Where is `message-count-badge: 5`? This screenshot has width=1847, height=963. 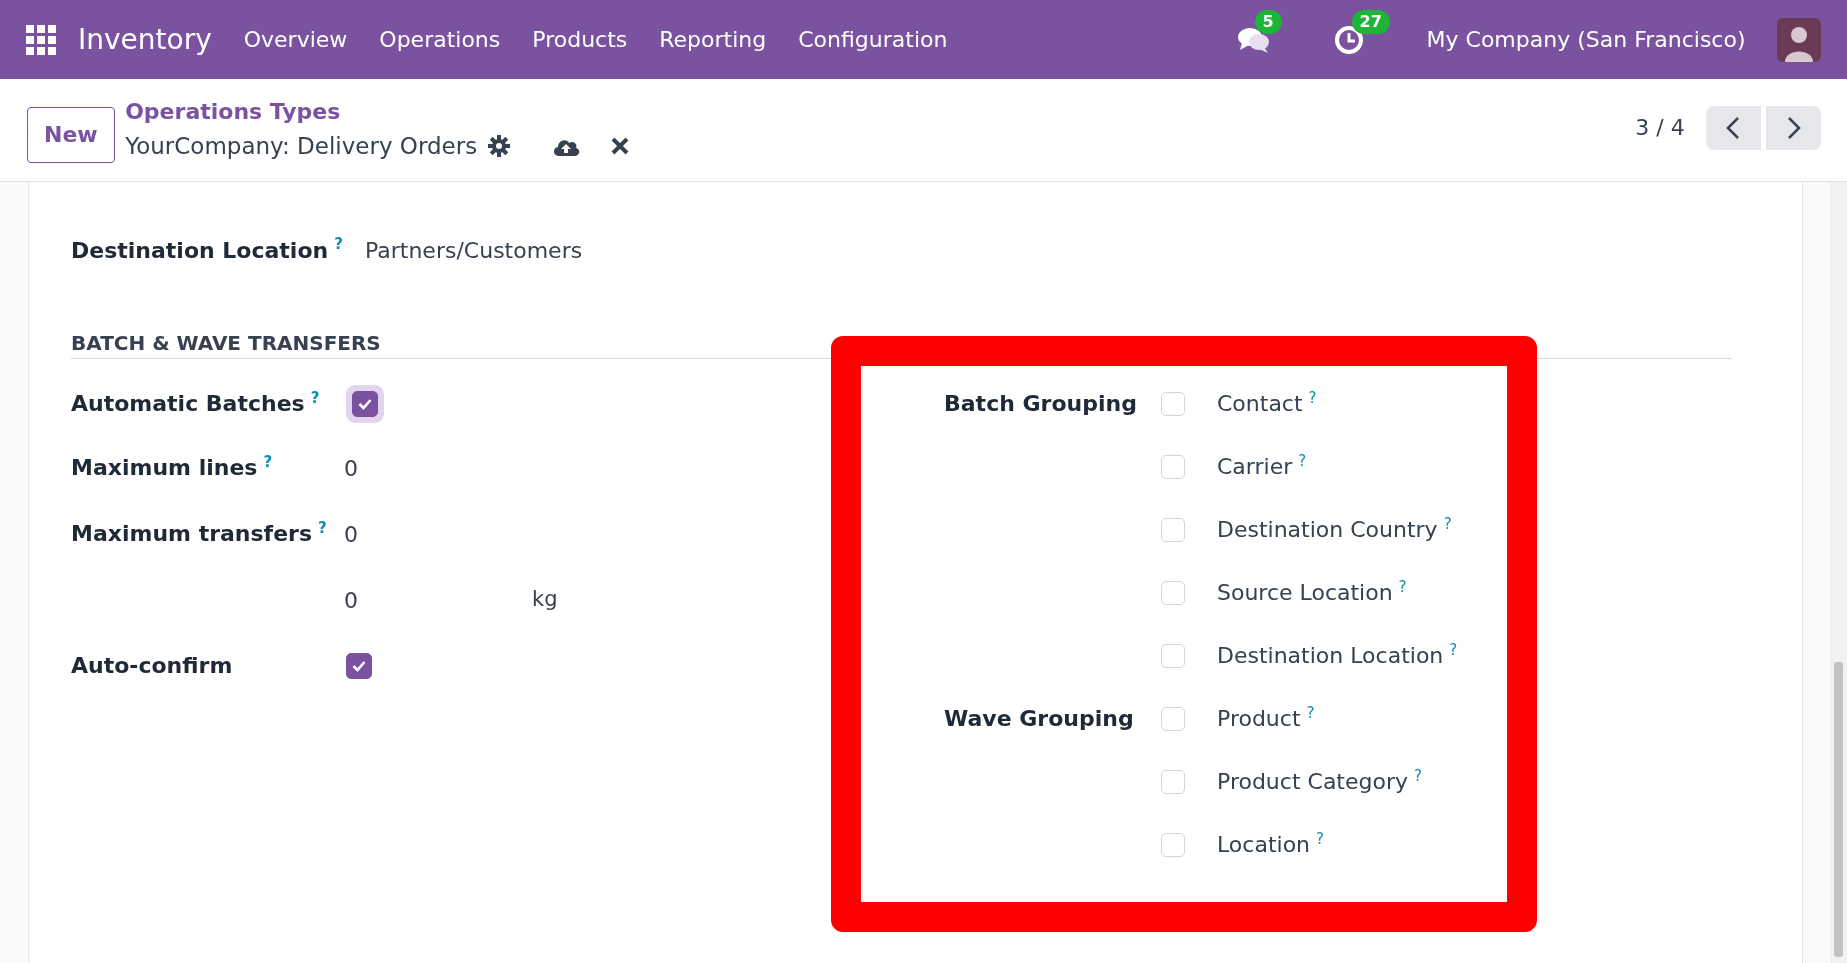
message-count-badge: 5 is located at coordinates (1268, 21).